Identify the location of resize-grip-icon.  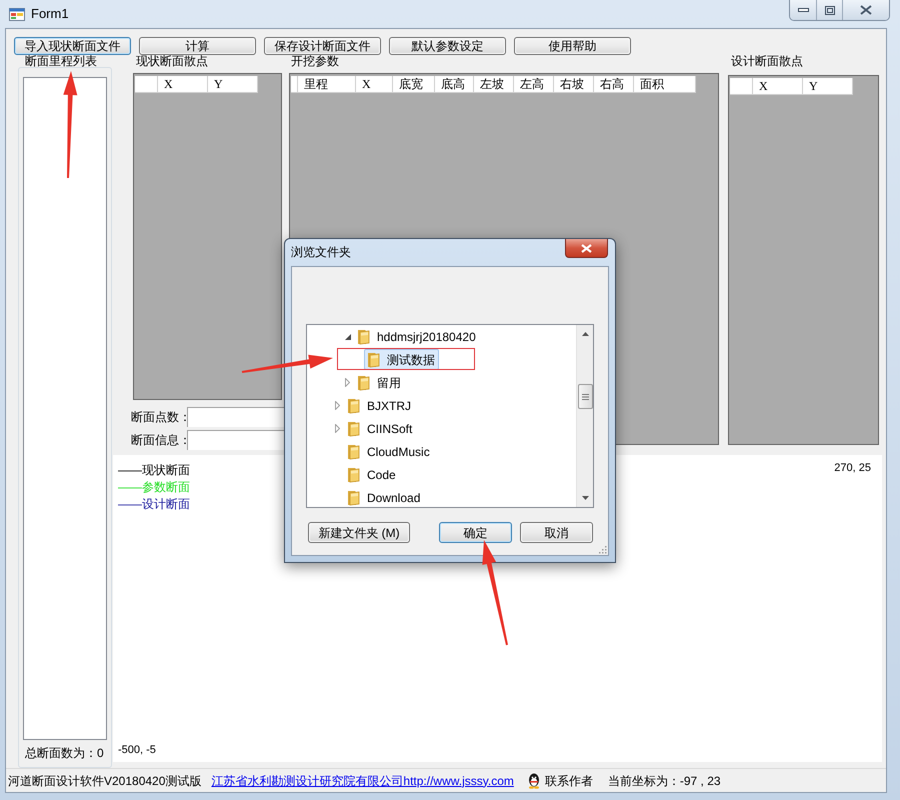
(602, 549).